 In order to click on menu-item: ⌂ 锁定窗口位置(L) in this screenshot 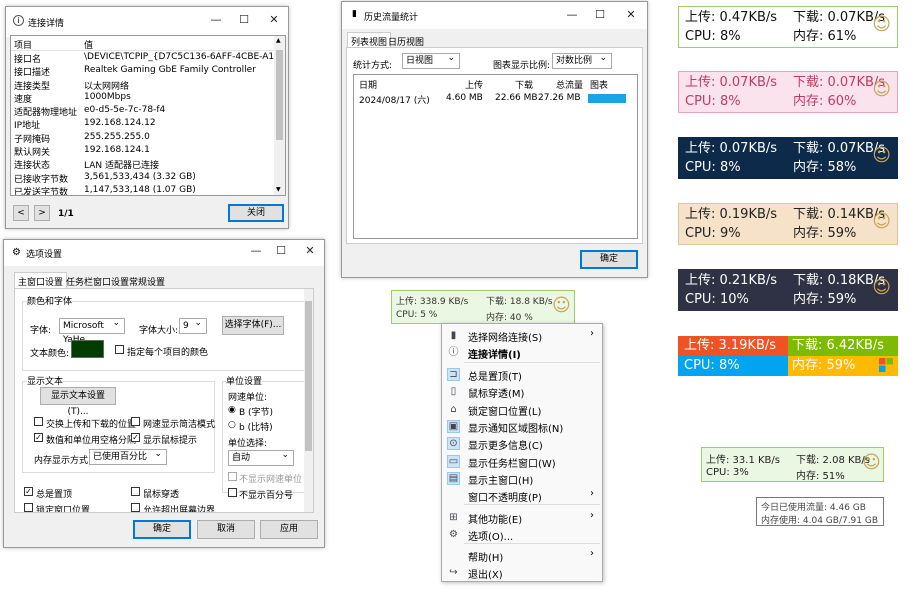, I will do `click(522, 409)`.